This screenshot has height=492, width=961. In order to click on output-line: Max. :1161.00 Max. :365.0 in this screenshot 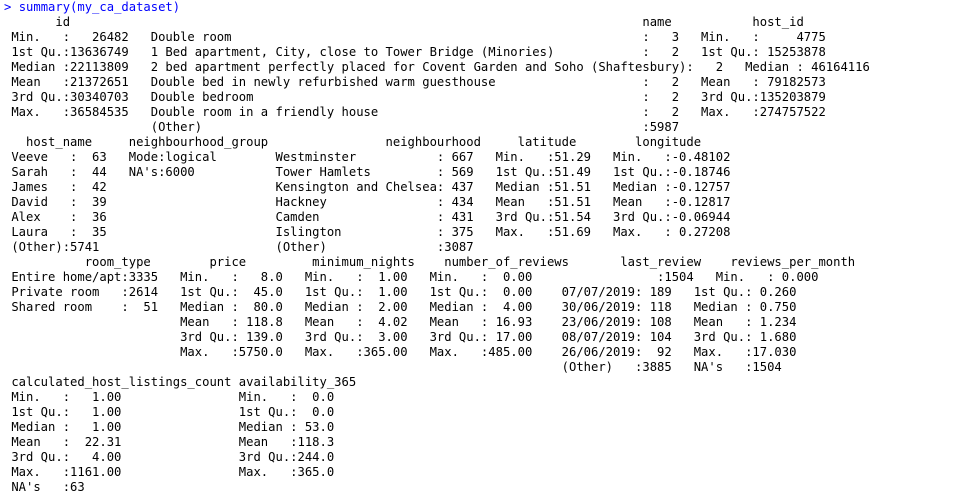, I will do `click(180, 472)`.